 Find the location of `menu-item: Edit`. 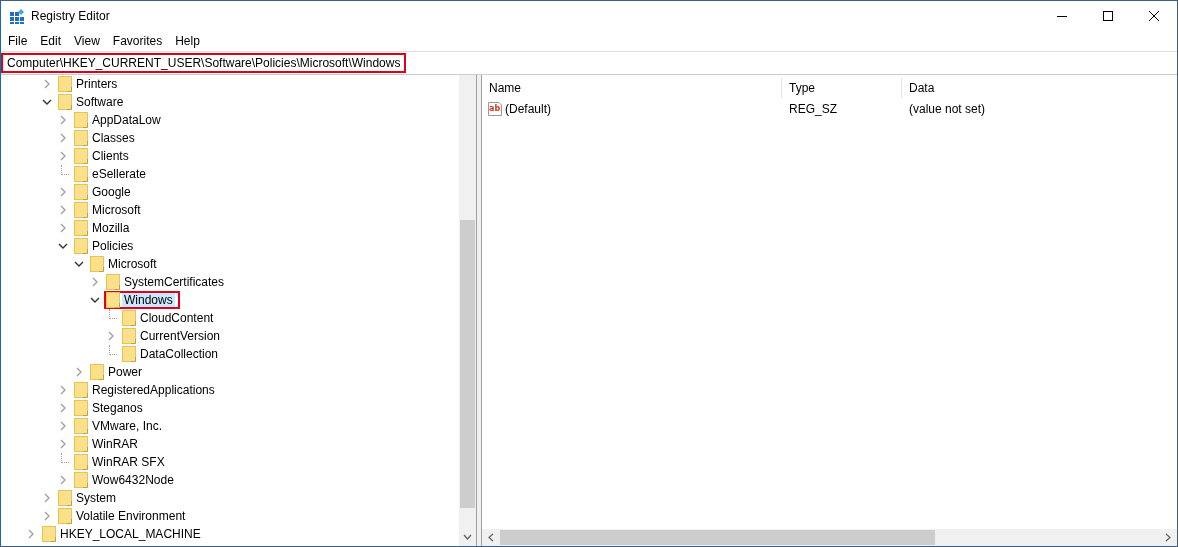

menu-item: Edit is located at coordinates (51, 41).